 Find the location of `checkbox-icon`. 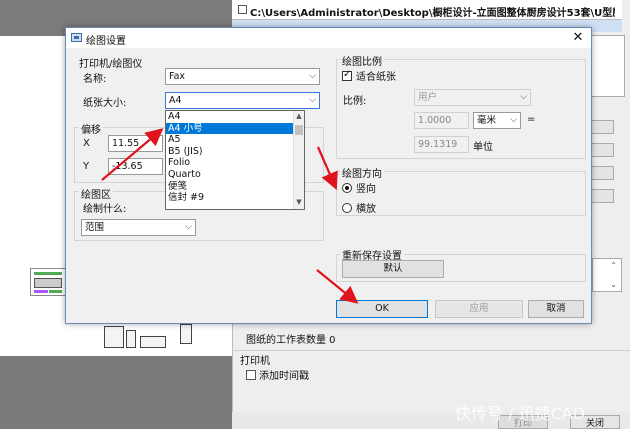

checkbox-icon is located at coordinates (251, 374).